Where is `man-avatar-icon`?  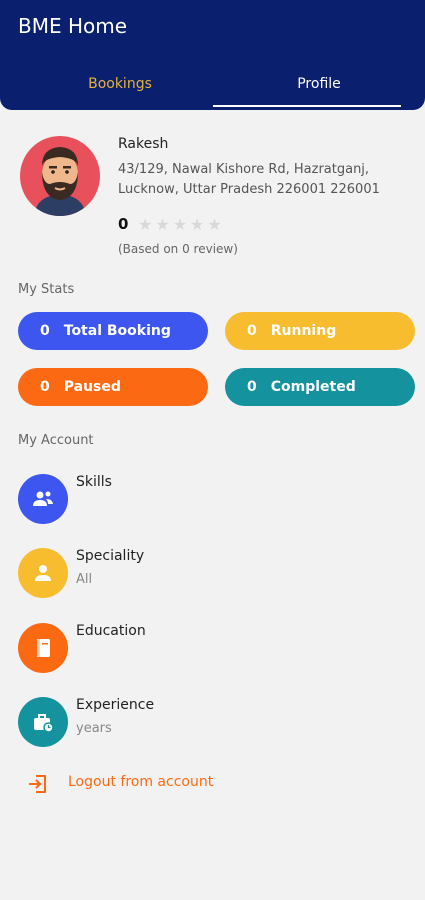
man-avatar-icon is located at coordinates (60, 176).